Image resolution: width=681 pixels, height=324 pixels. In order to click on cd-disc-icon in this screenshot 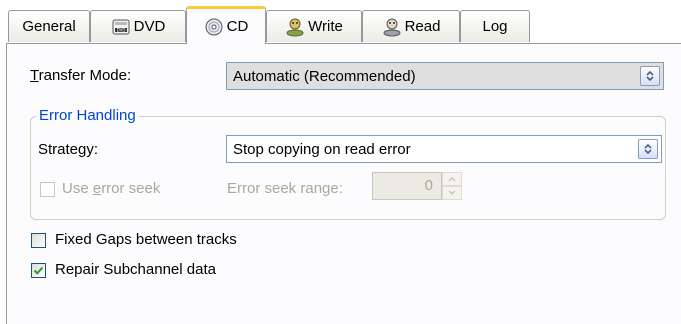, I will do `click(214, 27)`.